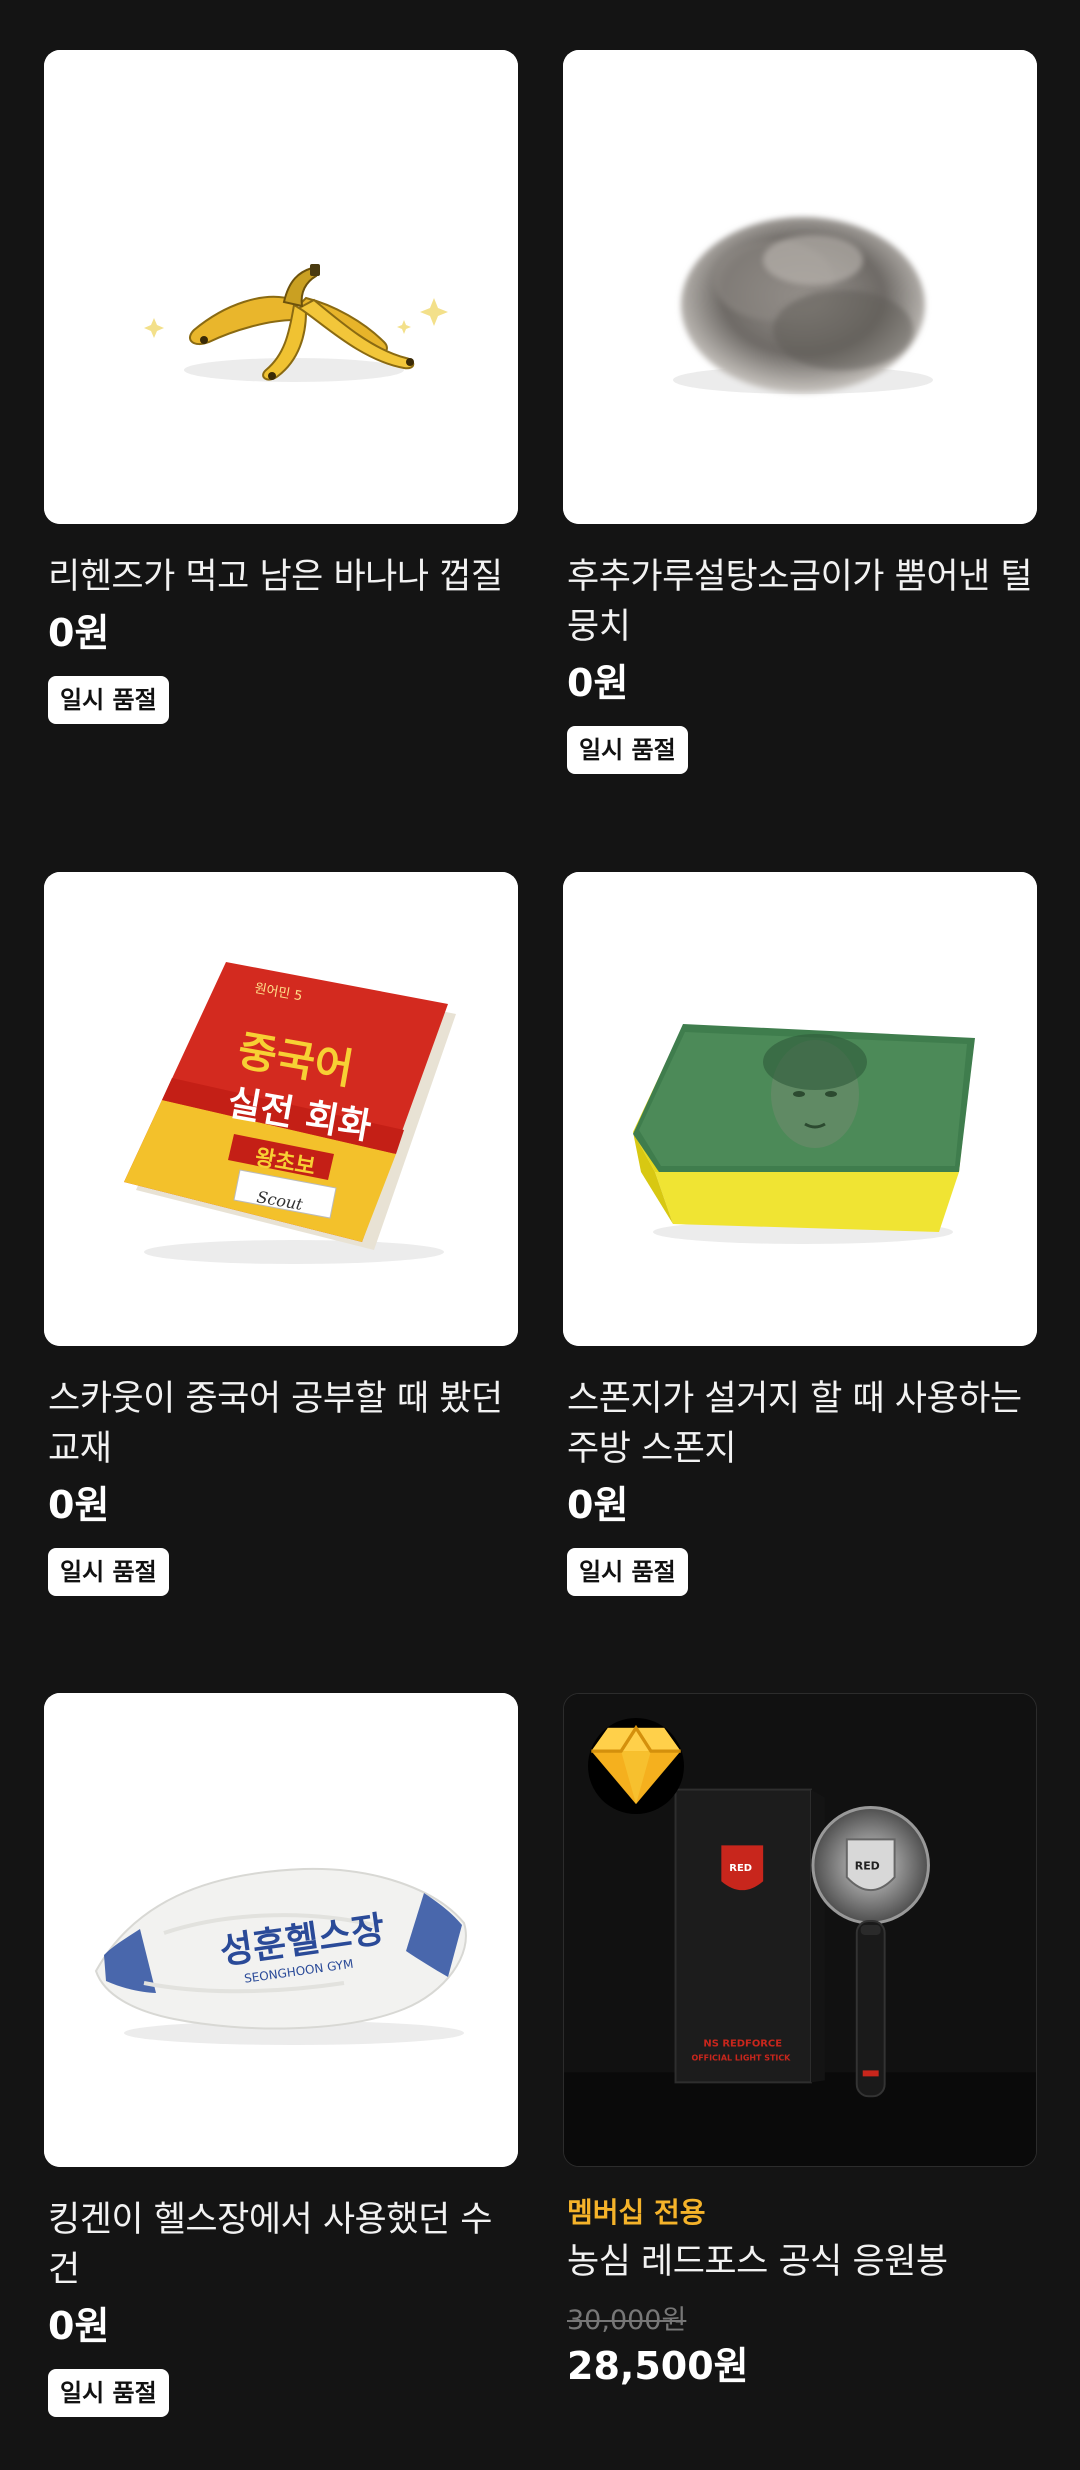  Describe the element at coordinates (742, 2044) in the screenshot. I see `box-line1-text: NS REDFORCE` at that location.